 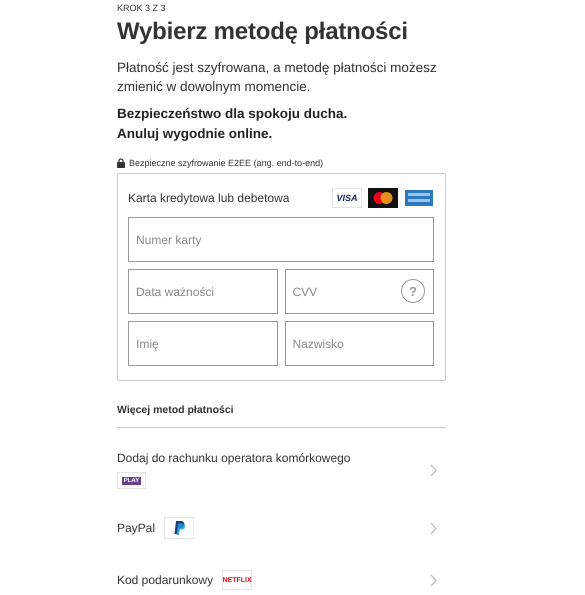 I want to click on paypal-logo, so click(x=179, y=528).